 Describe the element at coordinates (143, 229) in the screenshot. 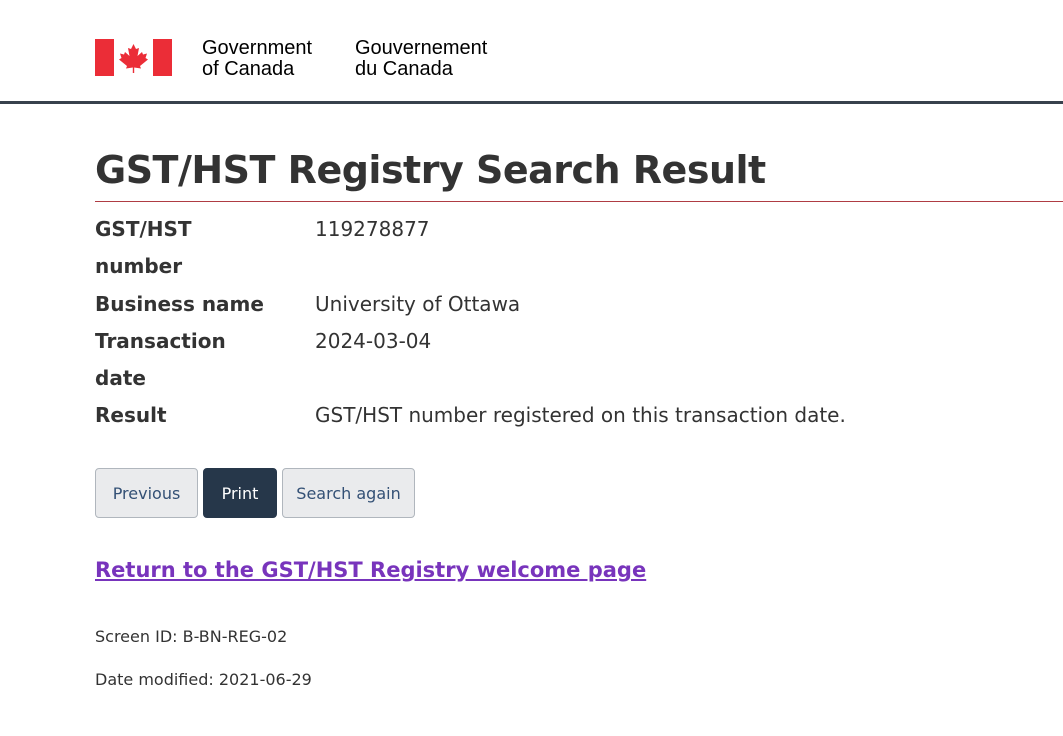

I see `gst-number-label-line1: GST/HST` at that location.